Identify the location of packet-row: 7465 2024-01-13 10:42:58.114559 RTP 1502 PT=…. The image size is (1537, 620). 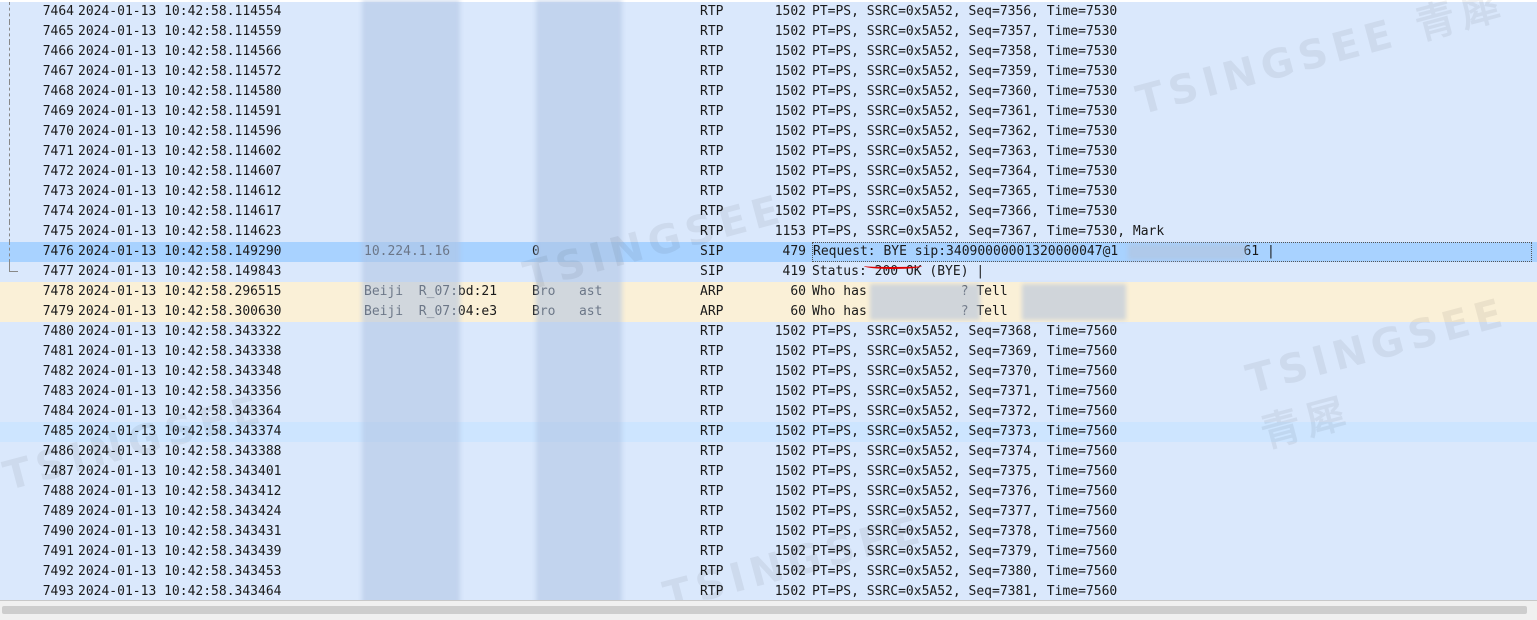
(768, 32).